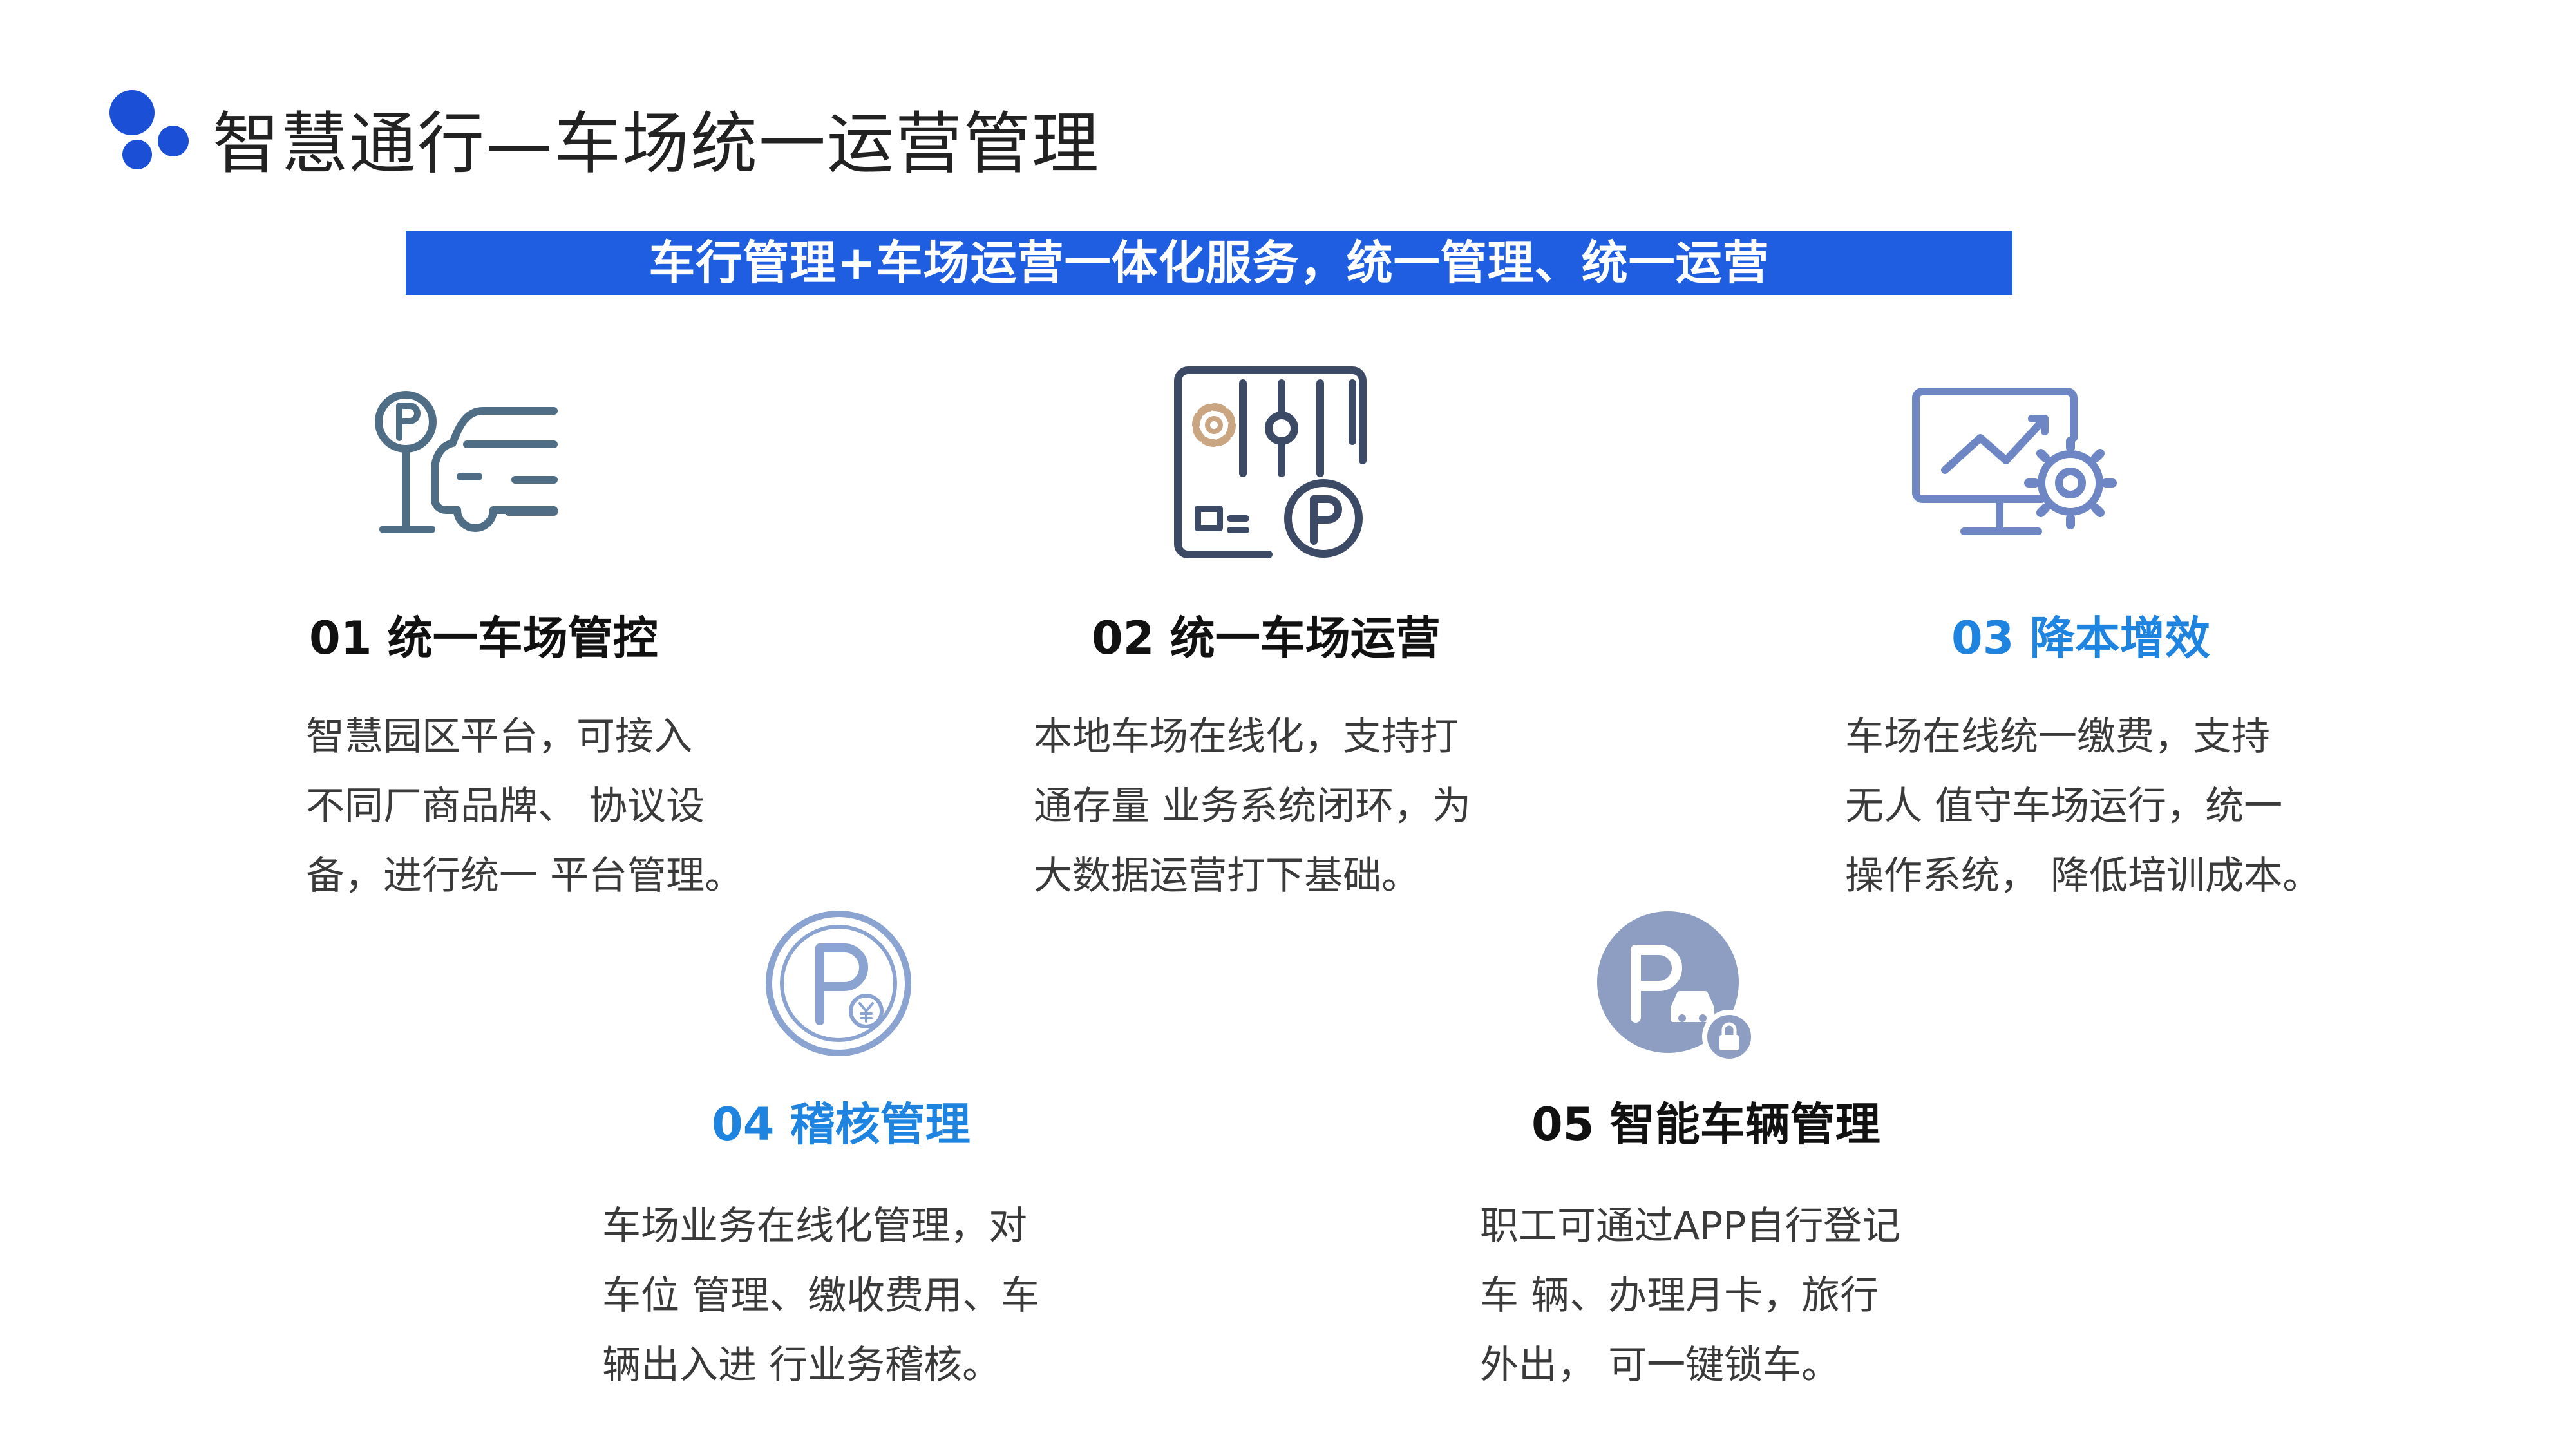 This screenshot has width=2576, height=1449. Describe the element at coordinates (2083, 876) in the screenshot. I see `feature-desc-line: 操作系统， 降低培训成本。` at that location.